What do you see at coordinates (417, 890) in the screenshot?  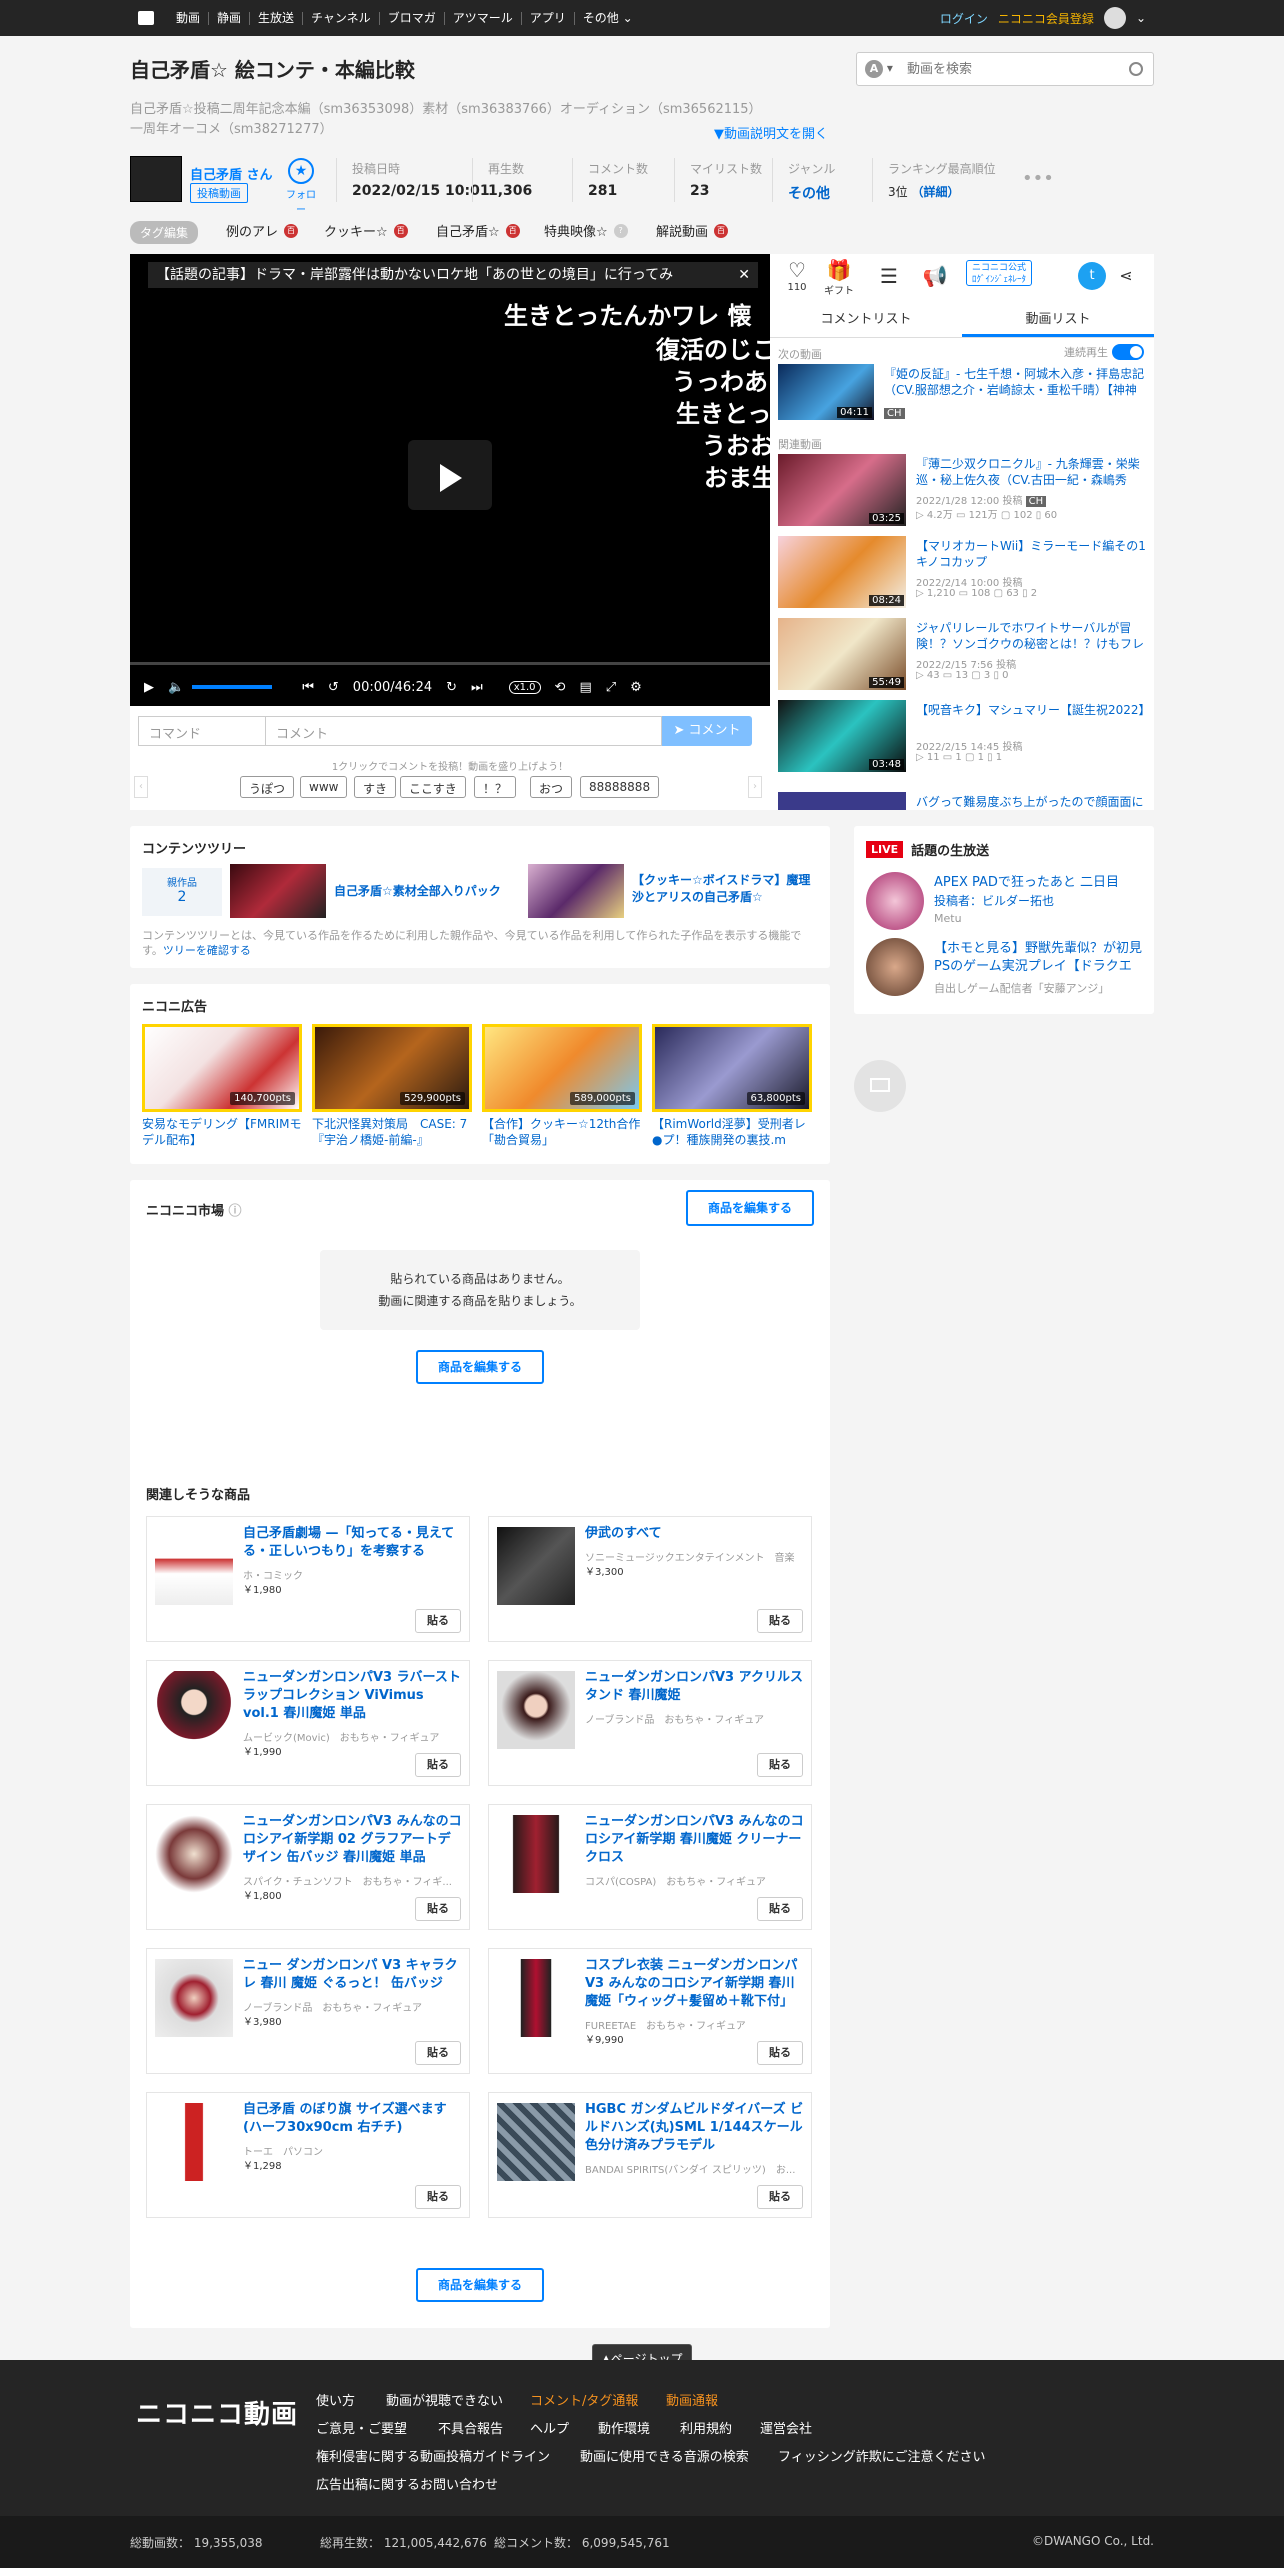 I see `tree-item-link: 自己矛盾☆素材全部入りパック` at bounding box center [417, 890].